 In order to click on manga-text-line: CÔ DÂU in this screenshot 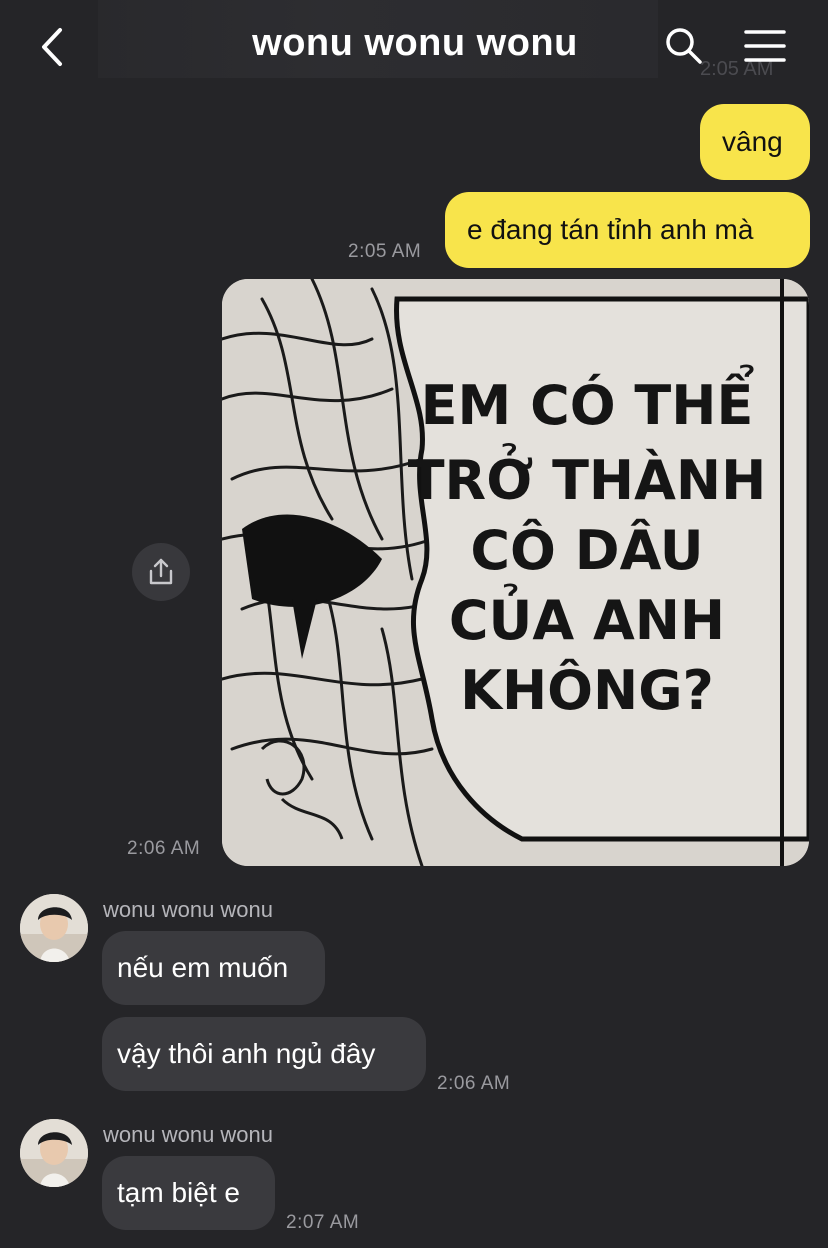, I will do `click(586, 550)`.